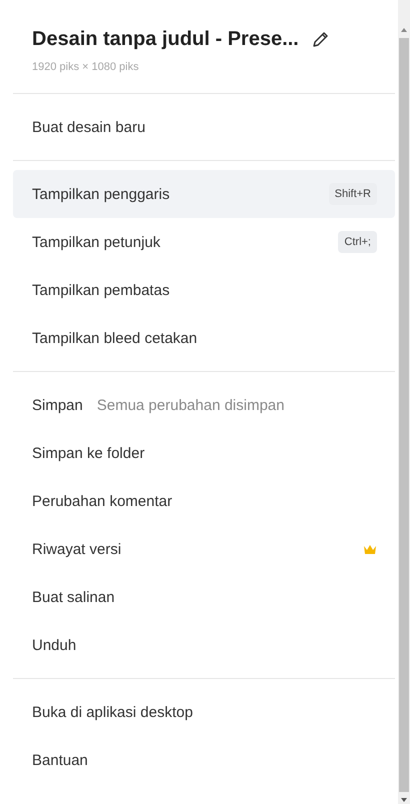 The image size is (410, 804). Describe the element at coordinates (89, 127) in the screenshot. I see `menu-item-label: Buat desain baru` at that location.